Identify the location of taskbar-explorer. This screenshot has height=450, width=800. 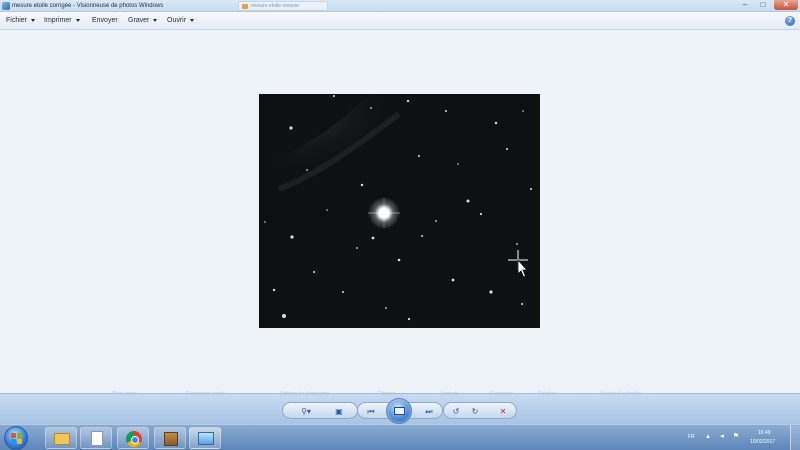
(61, 438).